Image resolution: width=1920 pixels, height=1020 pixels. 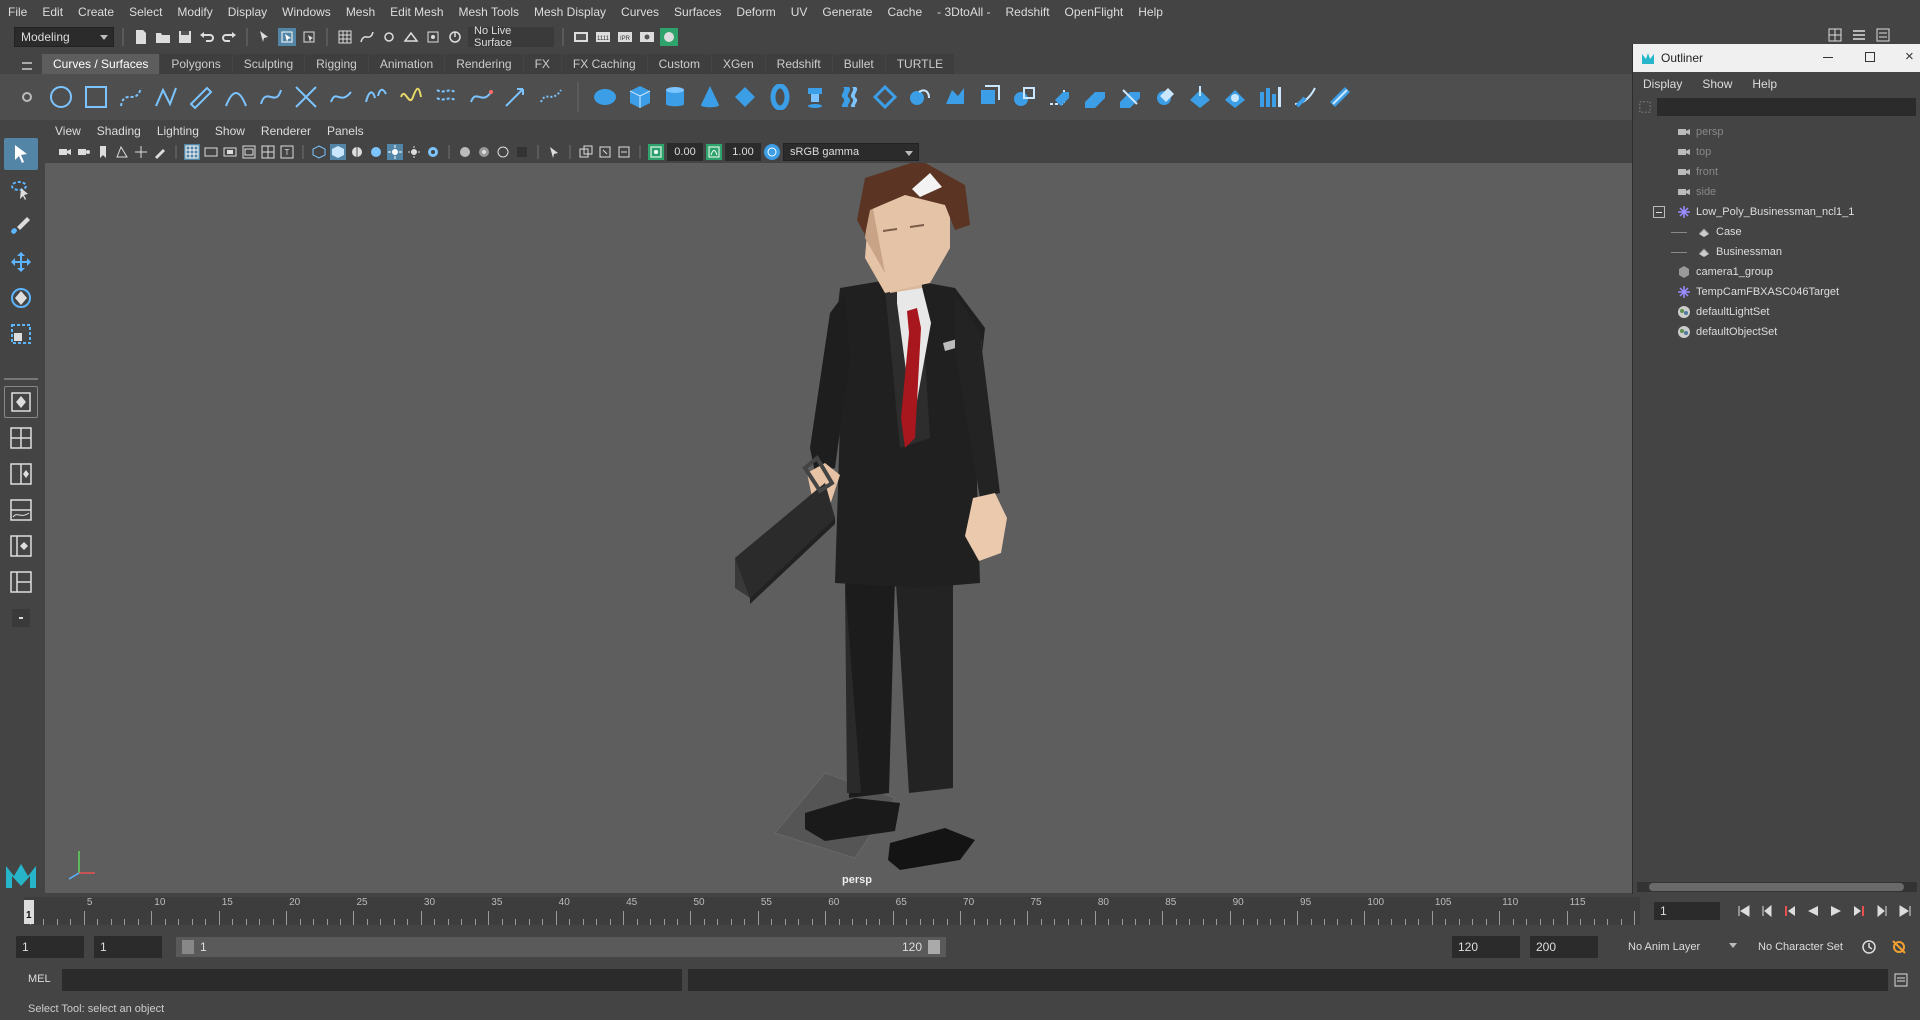 I want to click on shelf-tab-custom: Custom, so click(x=679, y=64).